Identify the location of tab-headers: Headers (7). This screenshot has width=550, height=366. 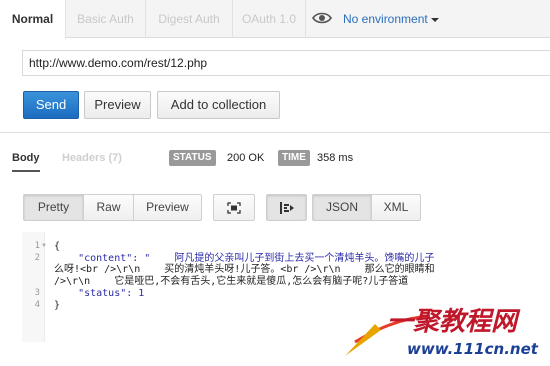
(92, 158).